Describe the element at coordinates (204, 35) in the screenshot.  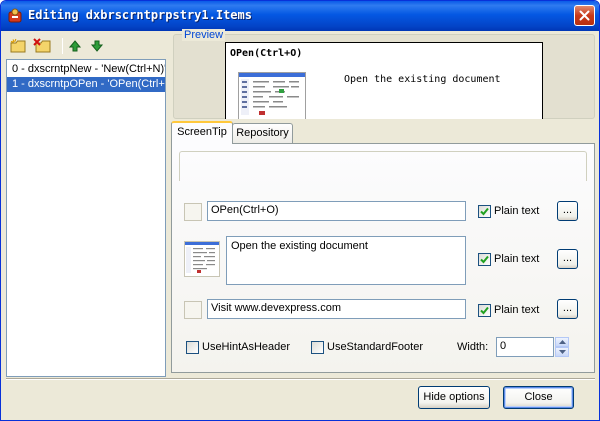
I see `preview-legend: Preview` at that location.